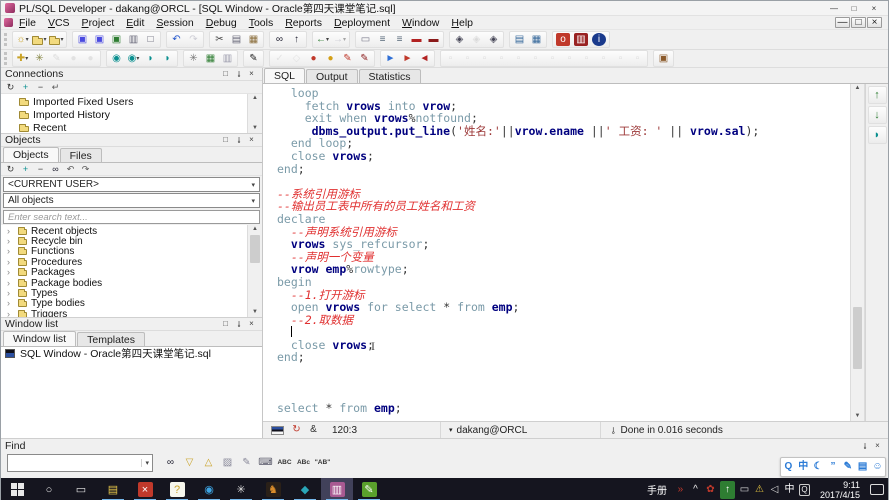 The width and height of the screenshot is (889, 500). Describe the element at coordinates (167, 58) in the screenshot. I see `rollback-button: ◗` at that location.